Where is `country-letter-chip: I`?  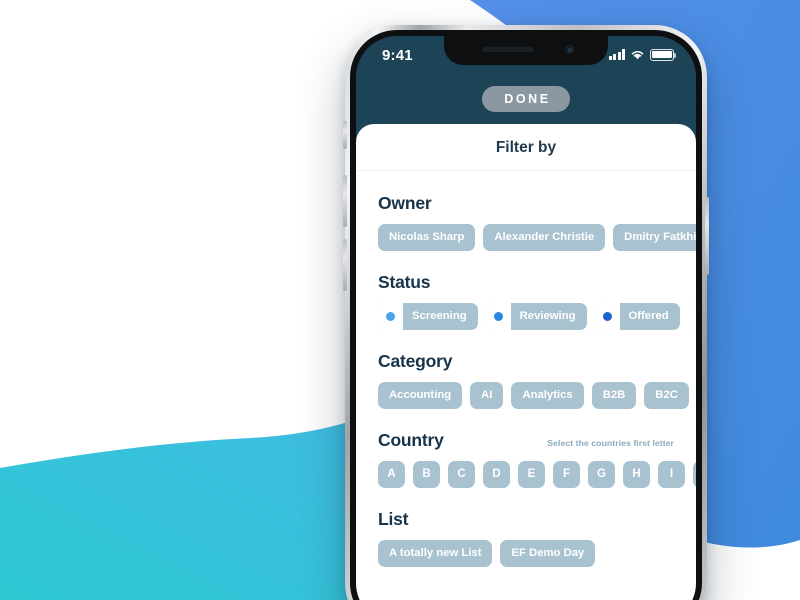
country-letter-chip: I is located at coordinates (671, 474).